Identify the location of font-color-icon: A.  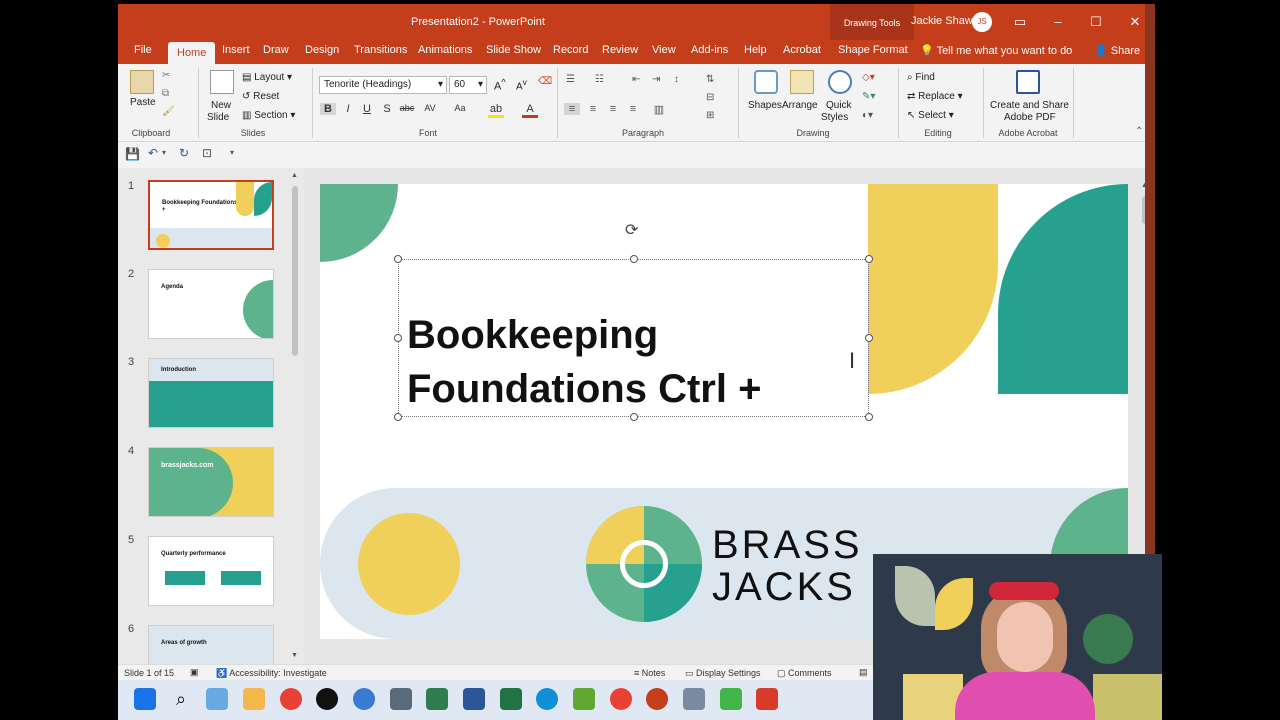
(530, 110).